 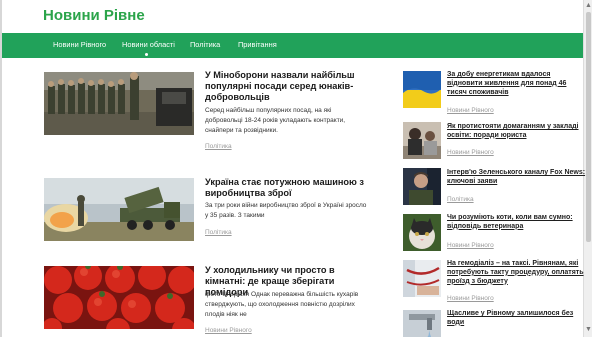 I want to click on sidebar-image-ukraine-flag, so click(x=422, y=89).